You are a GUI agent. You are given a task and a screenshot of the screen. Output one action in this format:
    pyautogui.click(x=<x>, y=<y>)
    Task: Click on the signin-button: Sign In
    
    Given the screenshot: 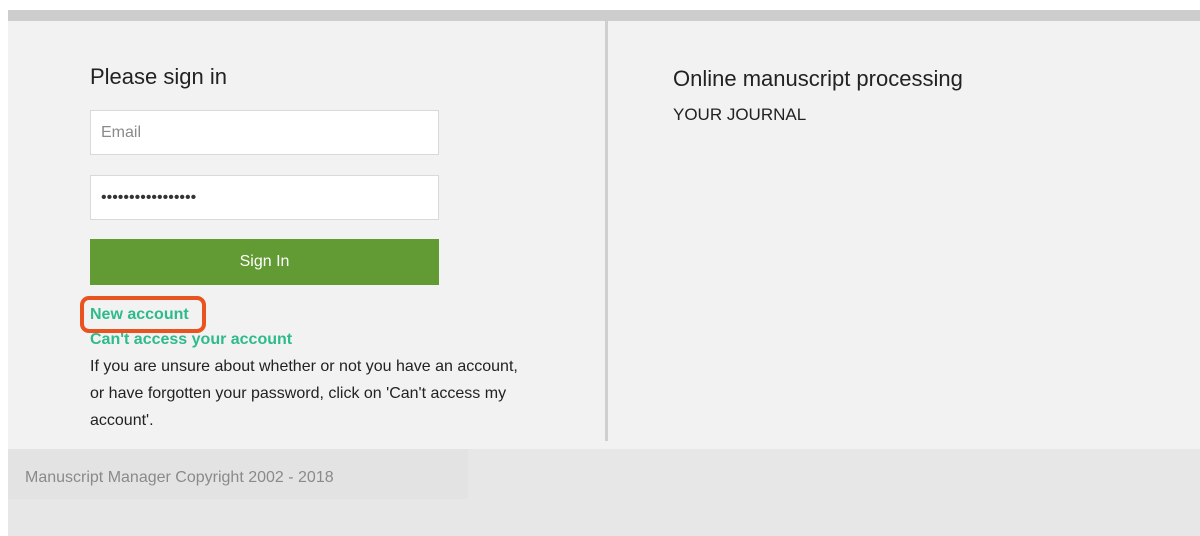 What is the action you would take?
    pyautogui.click(x=264, y=262)
    